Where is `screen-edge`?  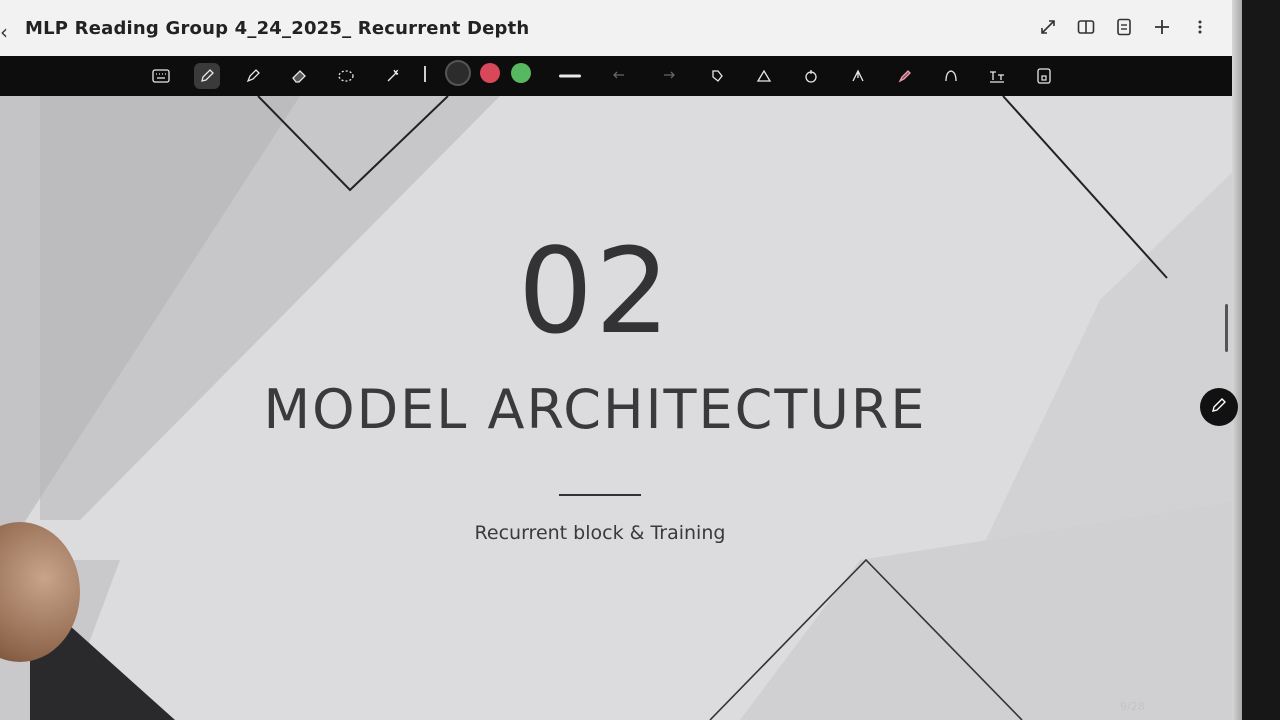
screen-edge is located at coordinates (1237, 360).